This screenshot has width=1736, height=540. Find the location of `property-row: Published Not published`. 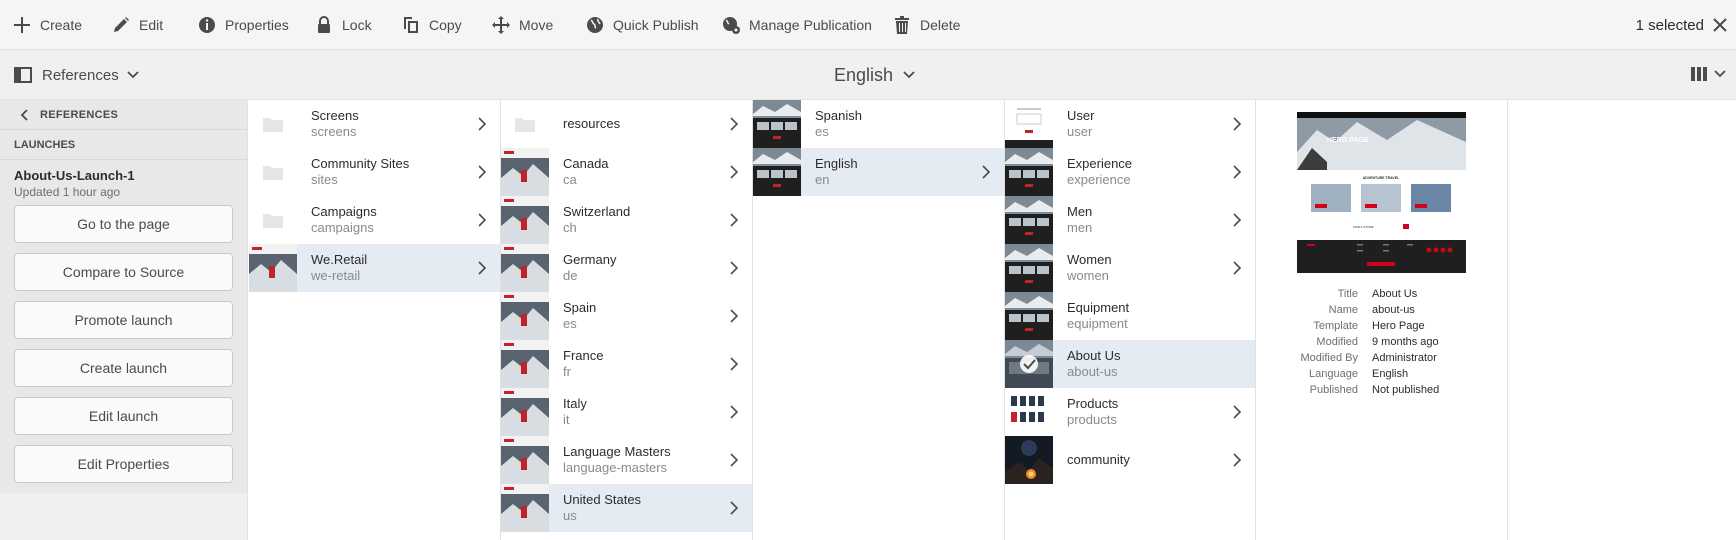

property-row: Published Not published is located at coordinates (1382, 392).